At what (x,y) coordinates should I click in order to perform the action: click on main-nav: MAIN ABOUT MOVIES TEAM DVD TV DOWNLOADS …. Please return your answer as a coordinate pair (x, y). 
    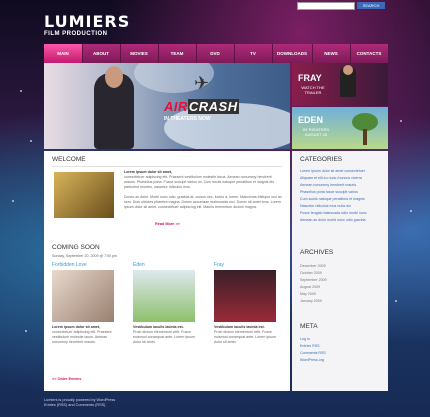
    Looking at the image, I should click on (216, 53).